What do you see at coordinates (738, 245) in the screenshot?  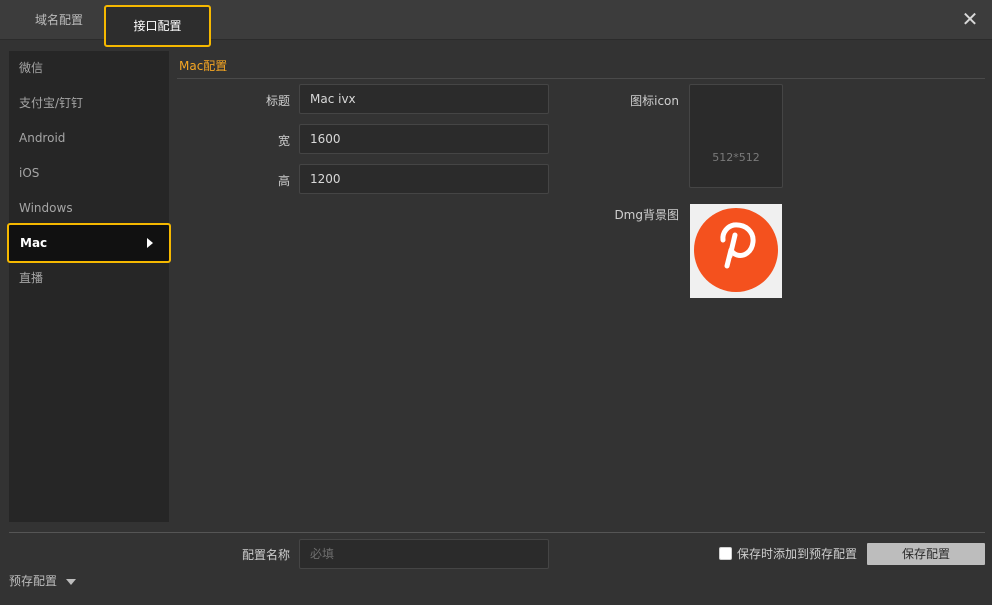 I see `pinterest-p-icon` at bounding box center [738, 245].